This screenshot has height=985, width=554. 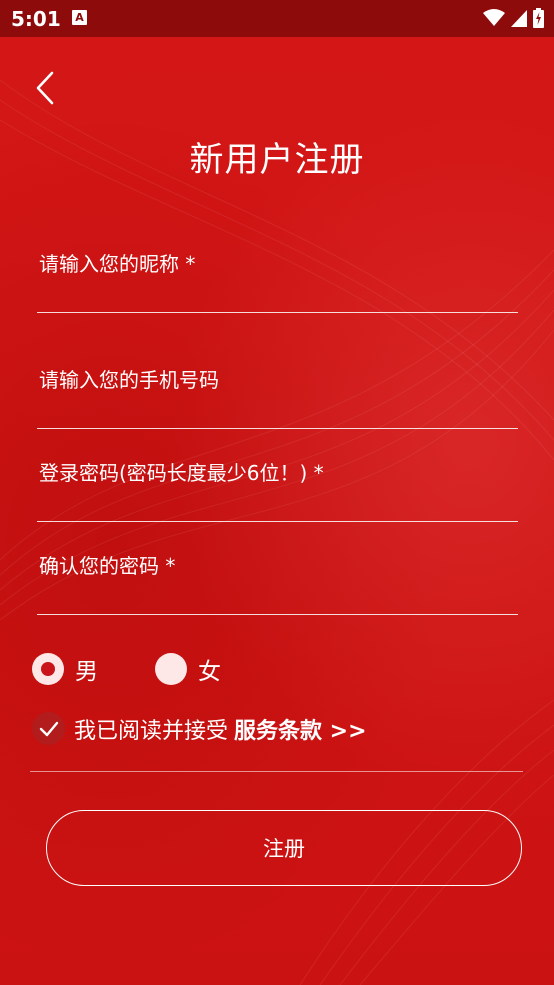 What do you see at coordinates (277, 160) in the screenshot?
I see `page-title: 新用户注册` at bounding box center [277, 160].